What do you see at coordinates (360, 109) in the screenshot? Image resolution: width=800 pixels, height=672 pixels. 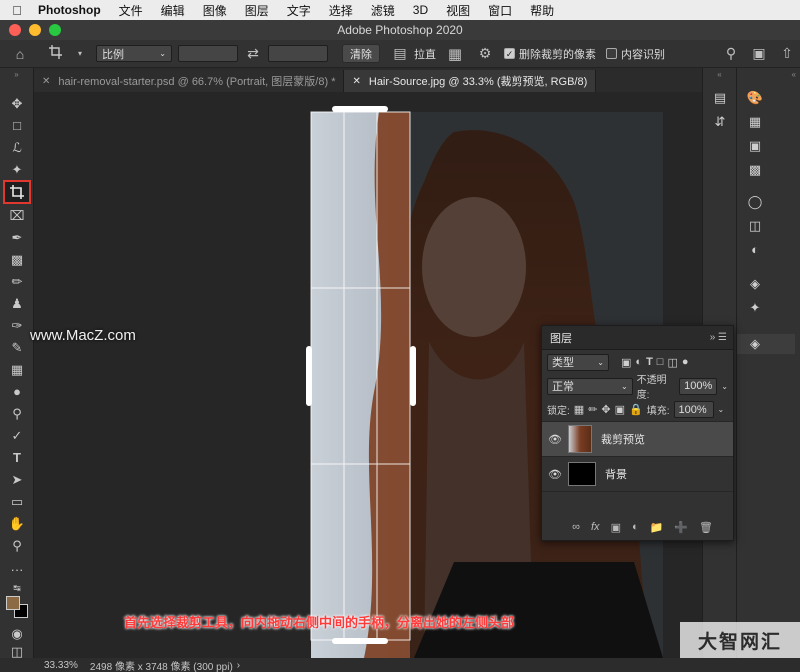 I see `crop-handle-top` at bounding box center [360, 109].